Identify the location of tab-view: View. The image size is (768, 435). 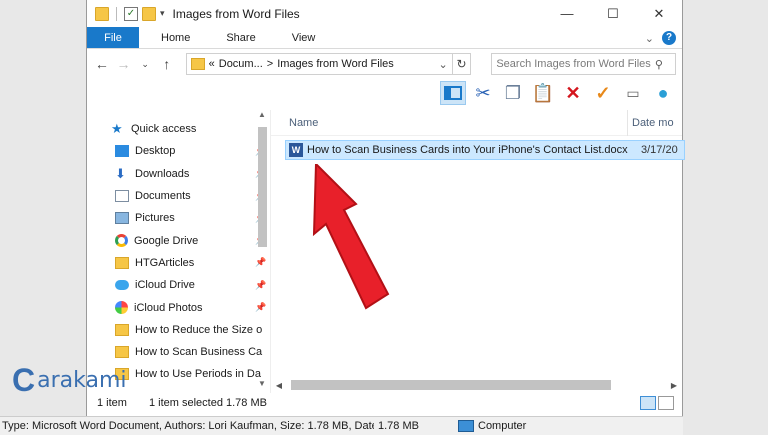
(300, 37).